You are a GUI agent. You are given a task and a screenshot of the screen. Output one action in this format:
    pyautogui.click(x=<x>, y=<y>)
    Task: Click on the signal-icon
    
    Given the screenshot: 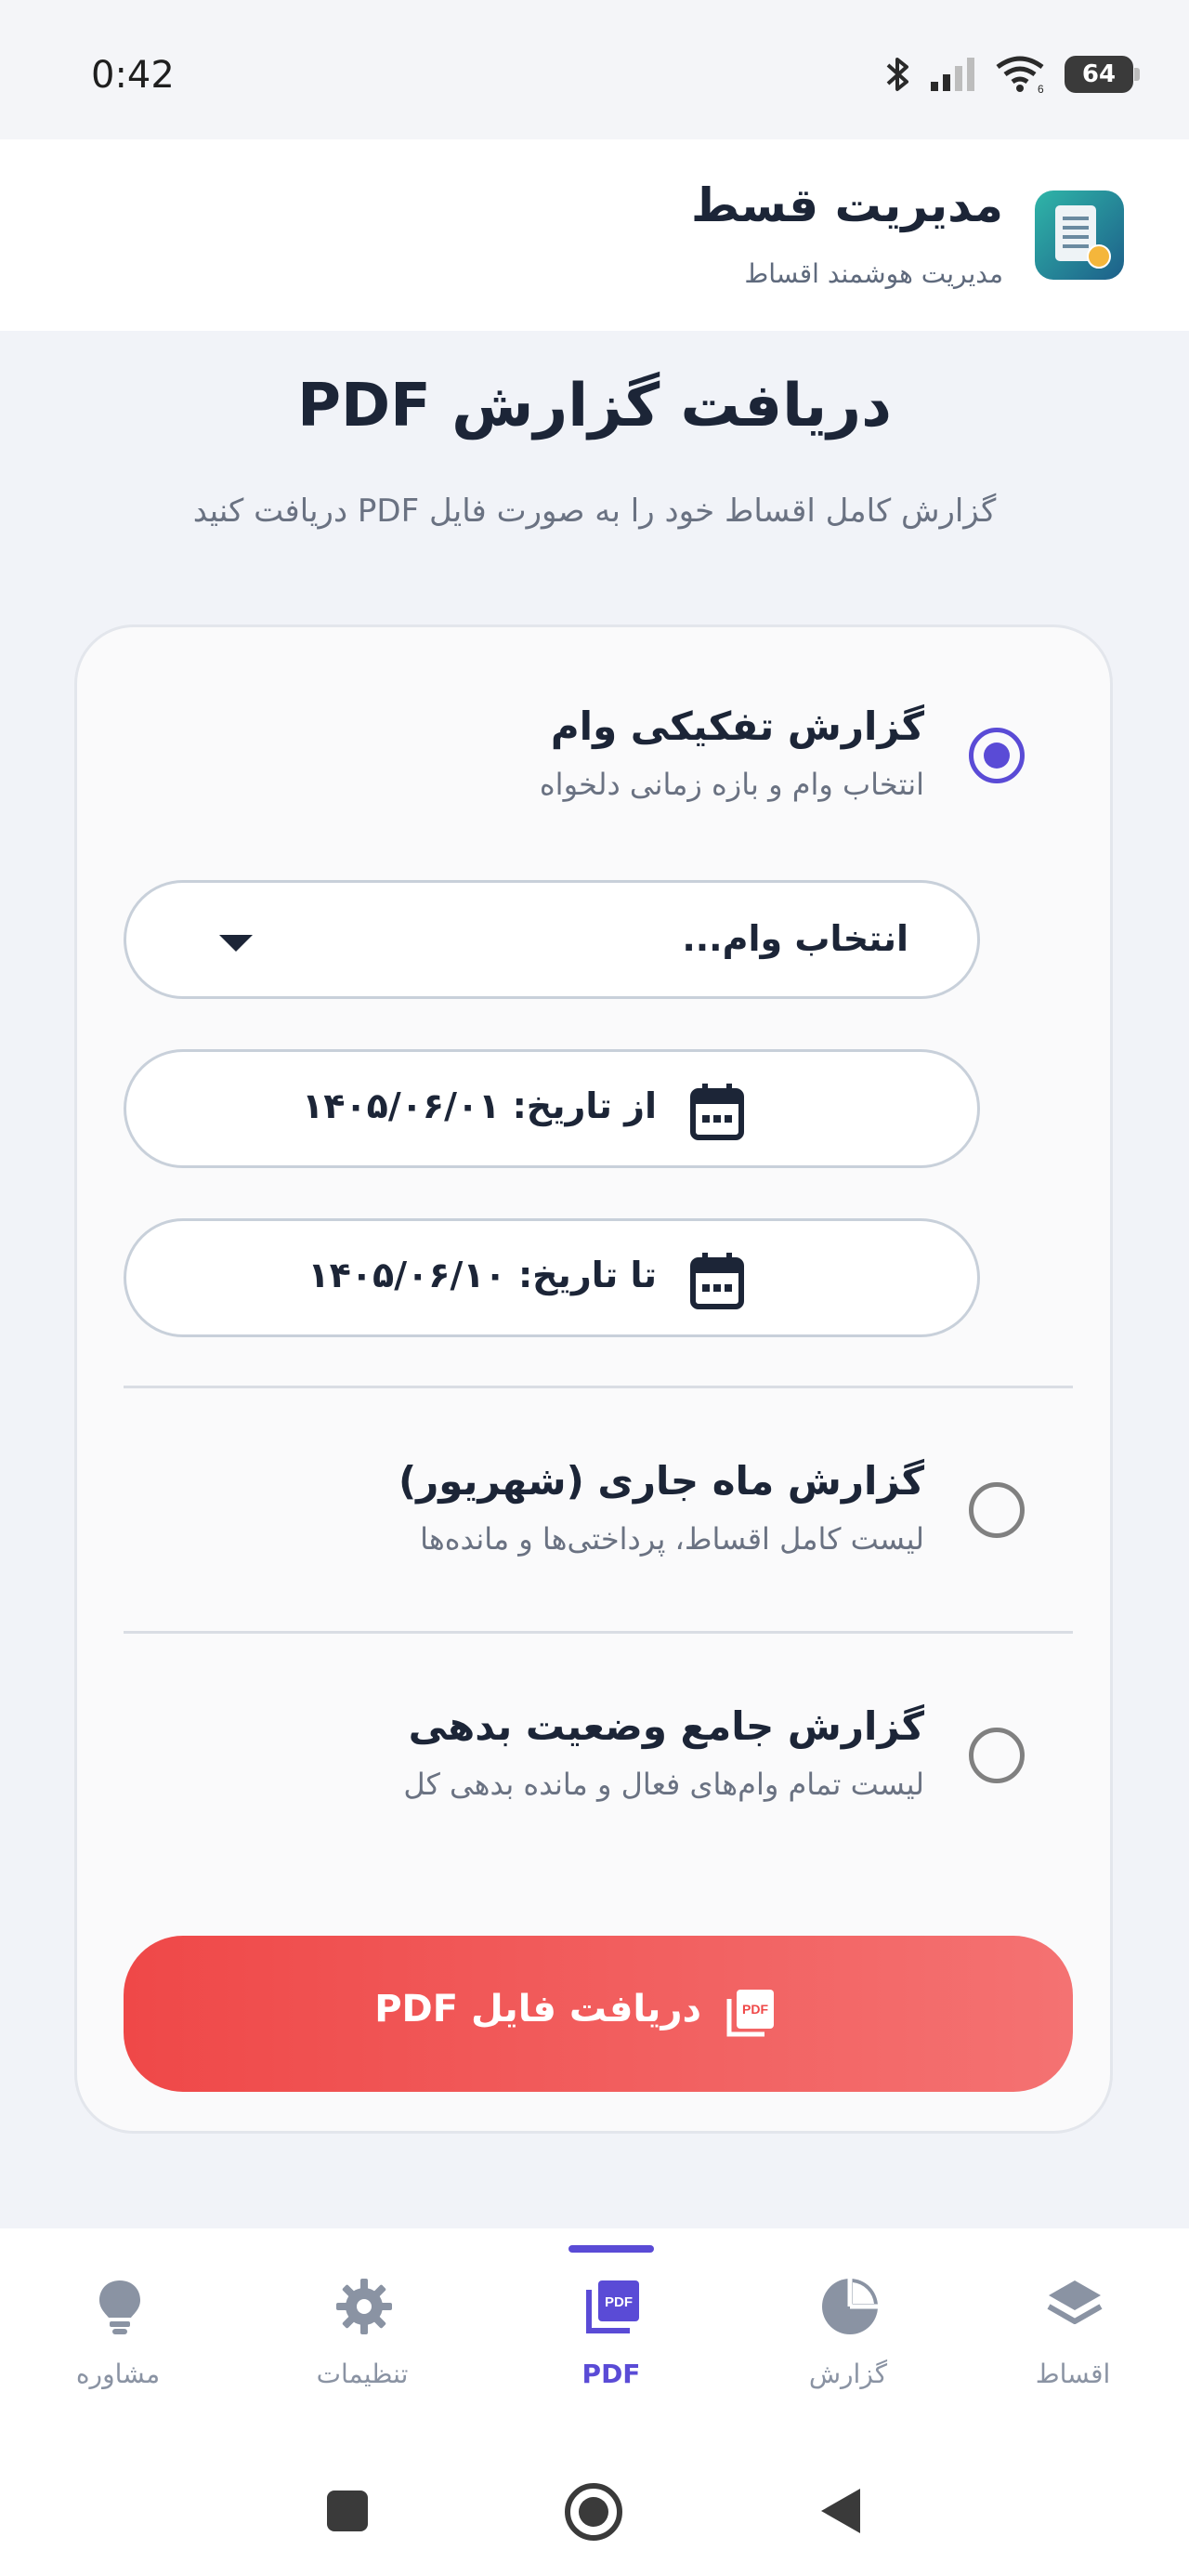 What is the action you would take?
    pyautogui.click(x=952, y=74)
    